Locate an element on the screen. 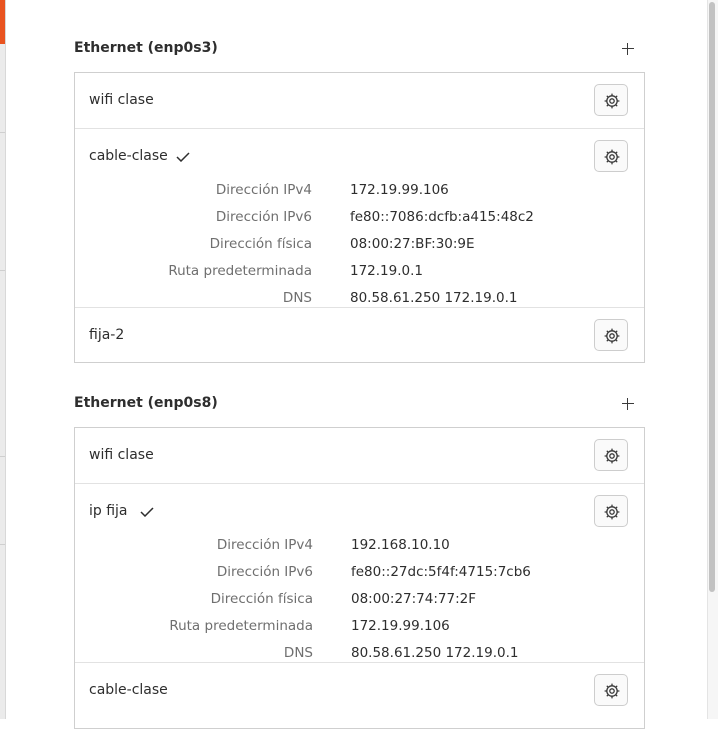 Image resolution: width=718 pixels, height=729 pixels. detail-value-mac: 08:00:27:BF:30:9E is located at coordinates (412, 244).